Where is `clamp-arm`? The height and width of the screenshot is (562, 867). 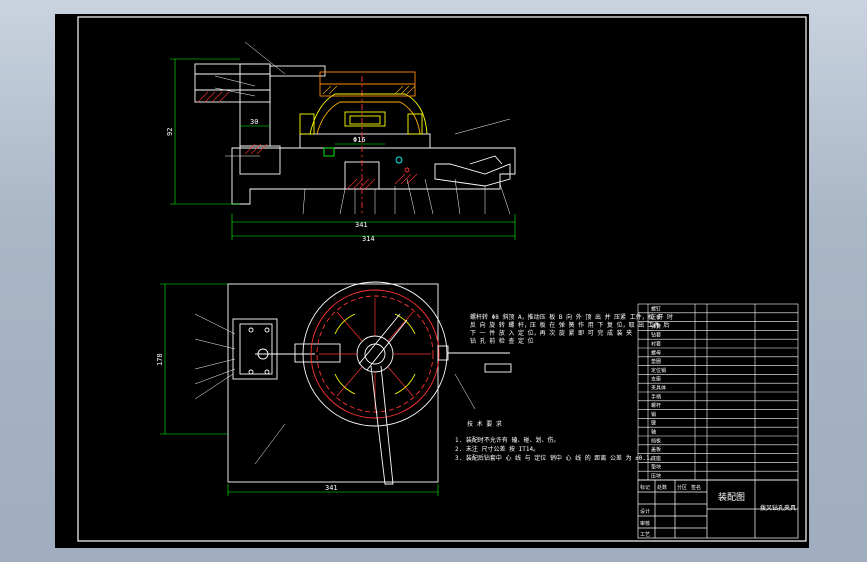 clamp-arm is located at coordinates (232, 83).